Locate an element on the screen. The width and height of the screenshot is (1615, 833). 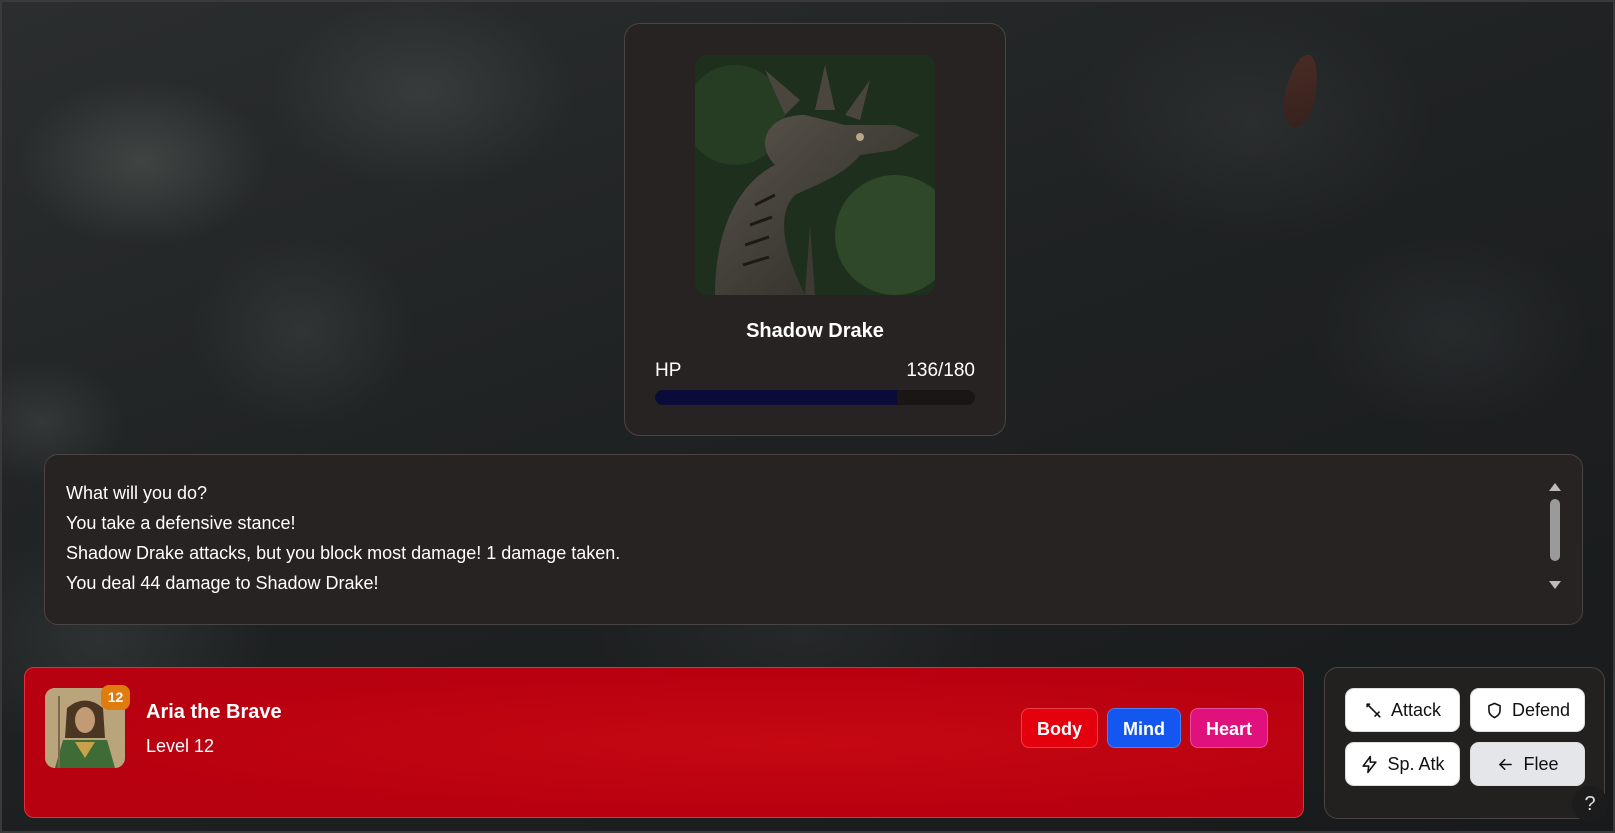
stat-pills: Body Mind Heart is located at coordinates (1145, 728).